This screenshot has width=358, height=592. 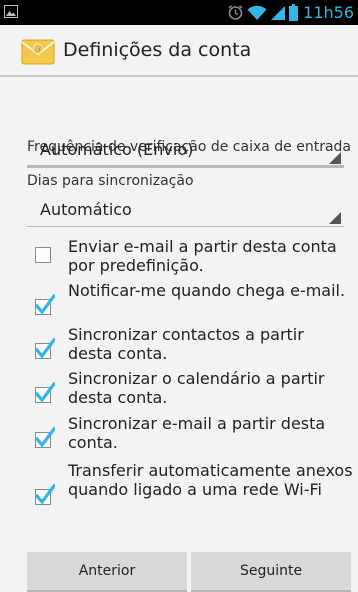 I want to click on status-icons: 11h56, so click(x=290, y=12).